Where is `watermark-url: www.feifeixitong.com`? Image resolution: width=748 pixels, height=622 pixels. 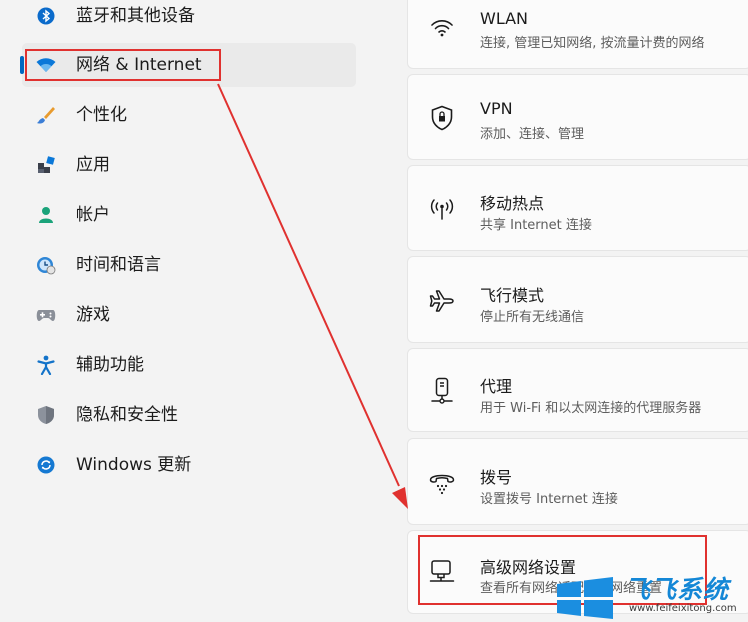
watermark-url: www.feifeixitong.com is located at coordinates (683, 608).